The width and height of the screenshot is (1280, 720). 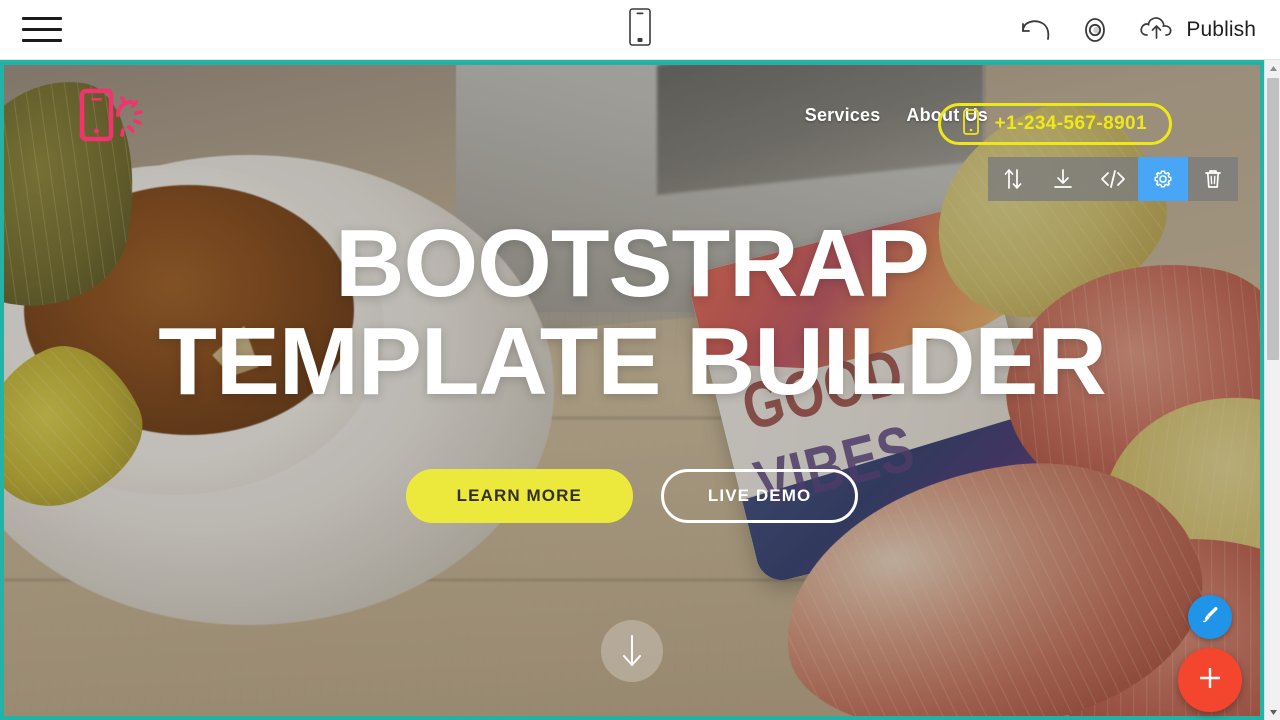 I want to click on add-block-fab, so click(x=1210, y=680).